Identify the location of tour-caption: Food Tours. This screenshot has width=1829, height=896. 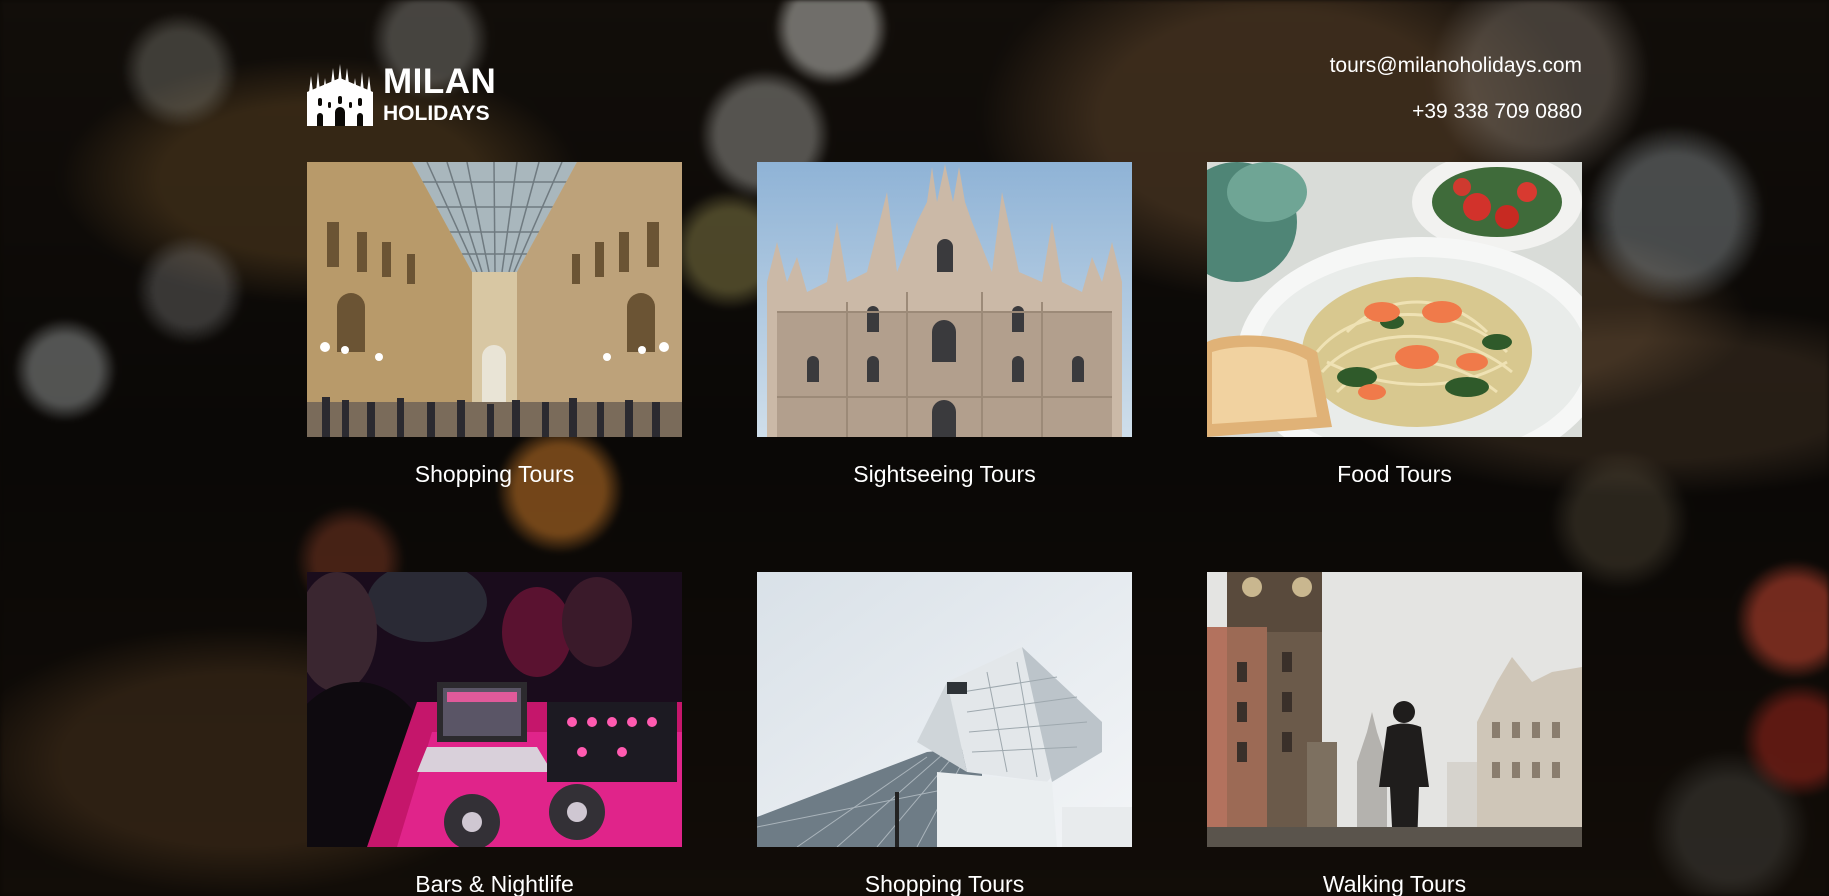
(1394, 474).